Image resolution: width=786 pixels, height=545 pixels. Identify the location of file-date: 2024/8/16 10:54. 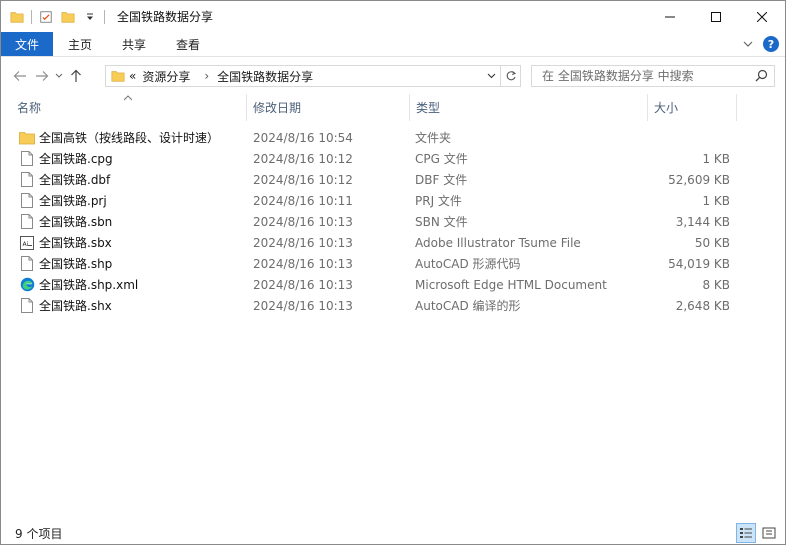
(303, 137).